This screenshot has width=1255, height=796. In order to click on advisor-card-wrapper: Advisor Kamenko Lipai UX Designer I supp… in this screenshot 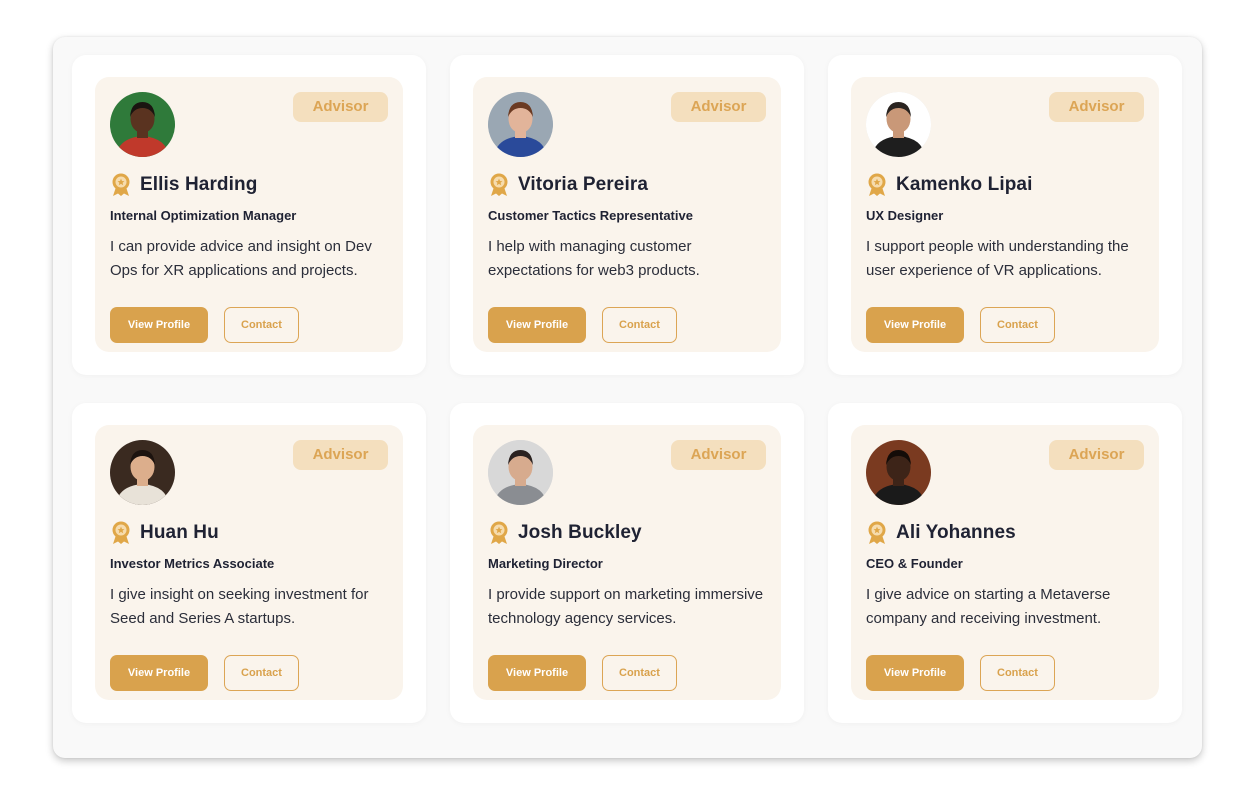, I will do `click(1005, 215)`.